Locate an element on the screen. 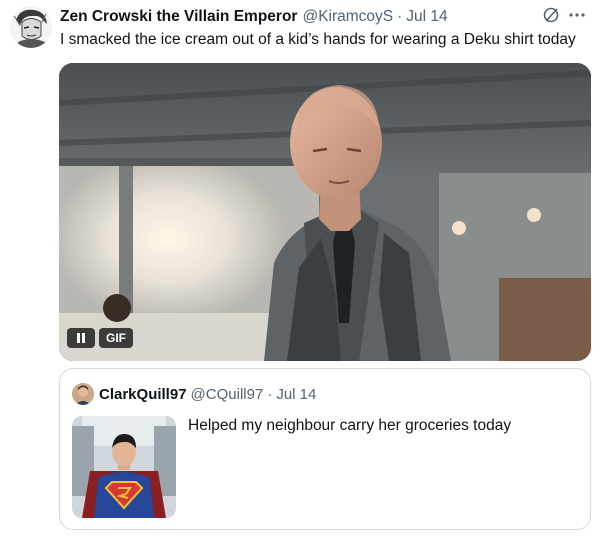 Image resolution: width=600 pixels, height=541 pixels. pause-button is located at coordinates (81, 338).